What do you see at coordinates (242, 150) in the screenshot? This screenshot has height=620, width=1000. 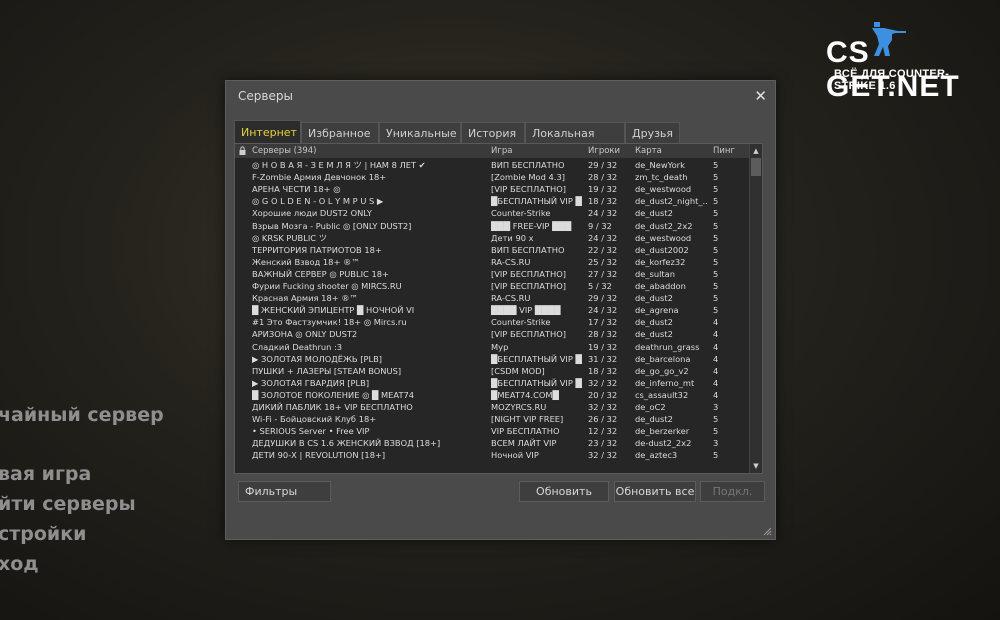 I see `lock-icon` at bounding box center [242, 150].